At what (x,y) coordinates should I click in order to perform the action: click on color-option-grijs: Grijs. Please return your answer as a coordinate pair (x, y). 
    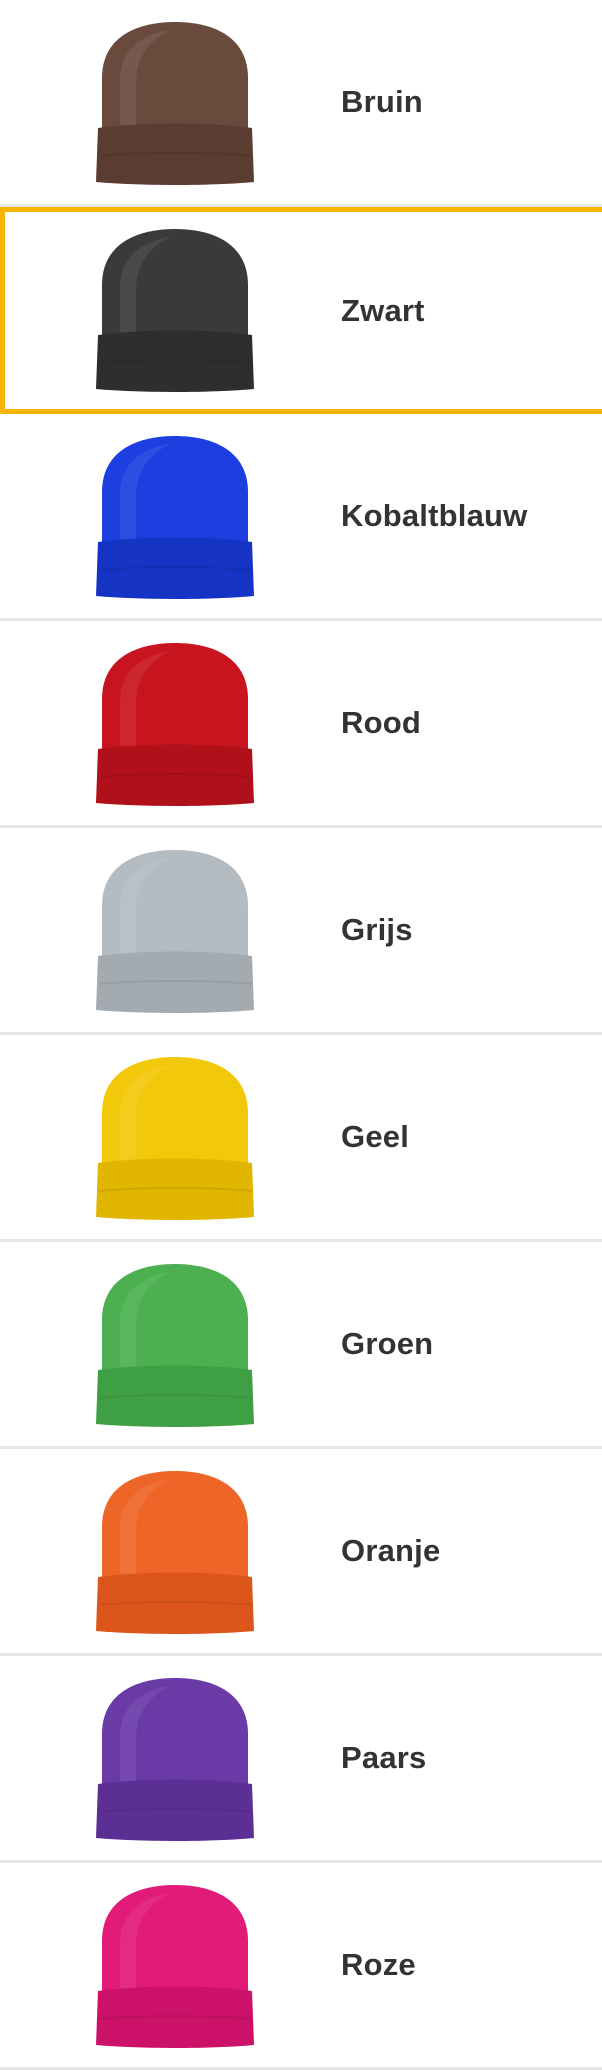
    Looking at the image, I should click on (301, 931).